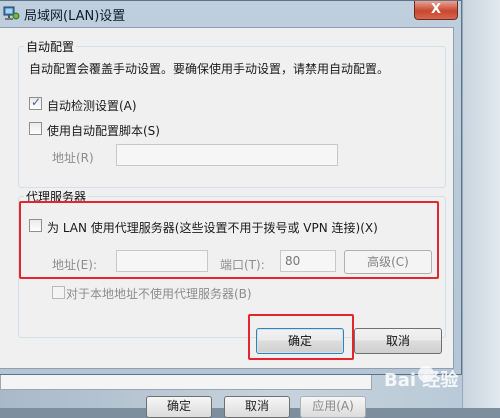 The image size is (500, 418). I want to click on ok-highlight-box, so click(301, 337).